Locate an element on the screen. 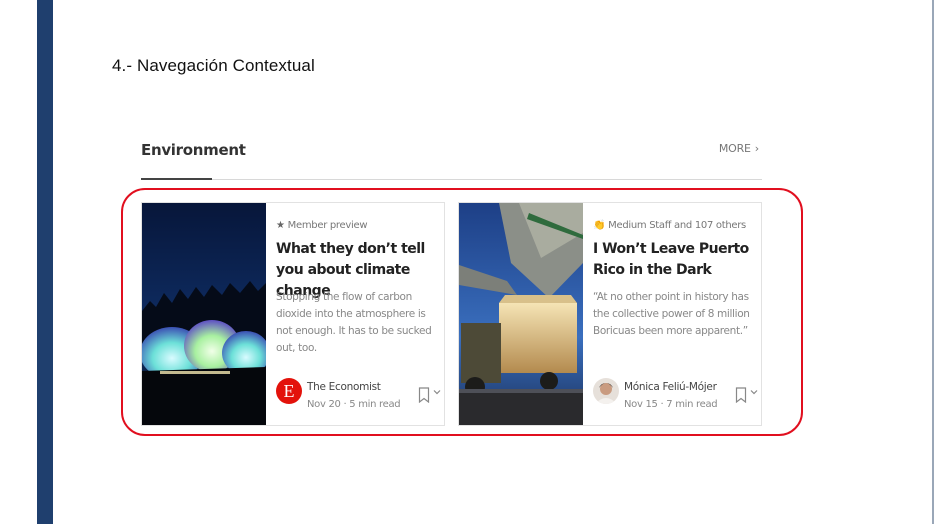 This screenshot has width=934, height=524. article-title: I Won’t Leave Puerto Rico in the Dark is located at coordinates (676, 260).